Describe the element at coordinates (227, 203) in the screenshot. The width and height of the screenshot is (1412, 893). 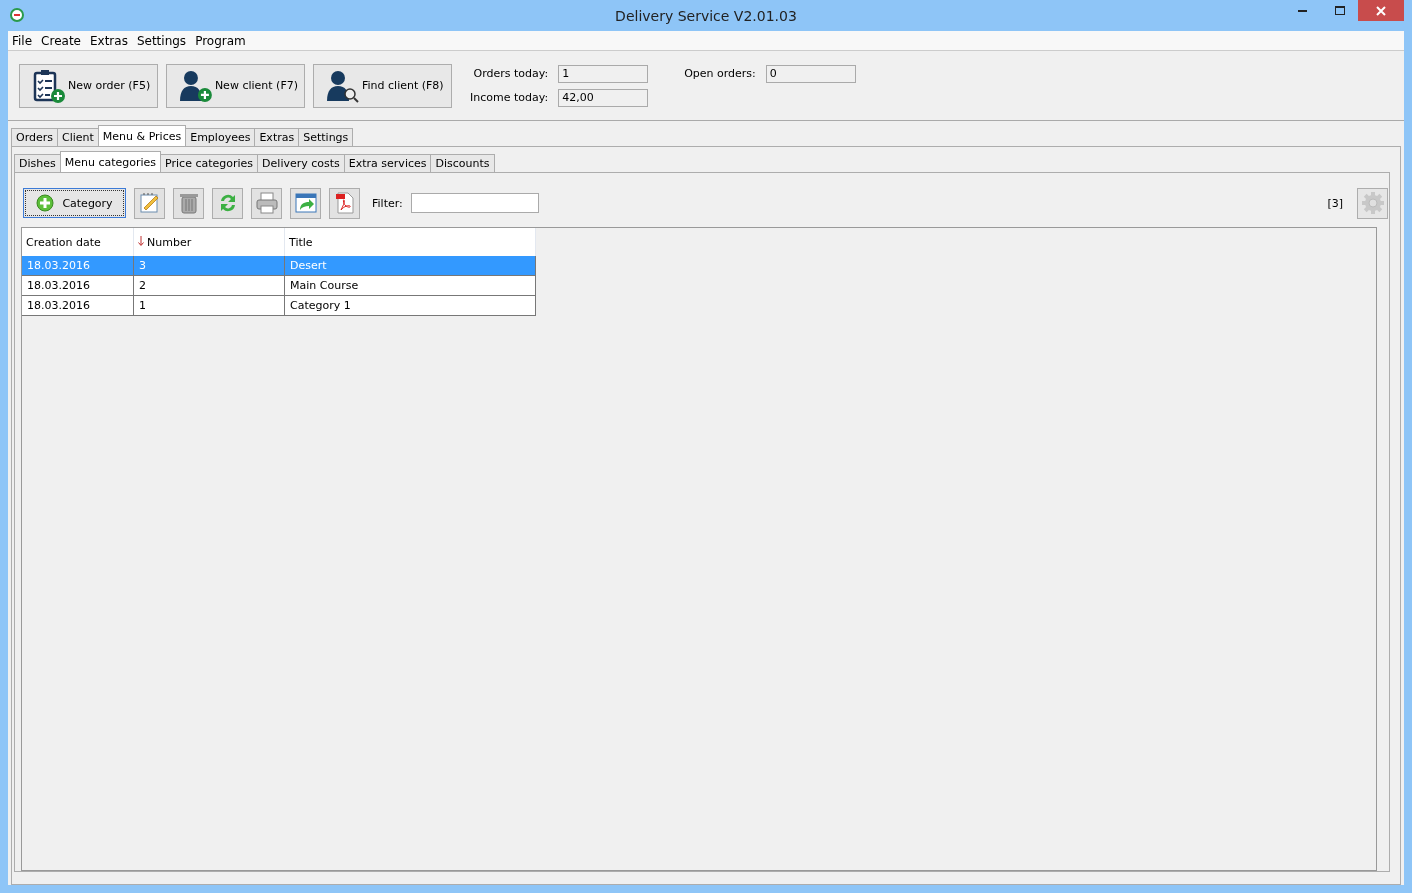
I see `refresh-button` at that location.